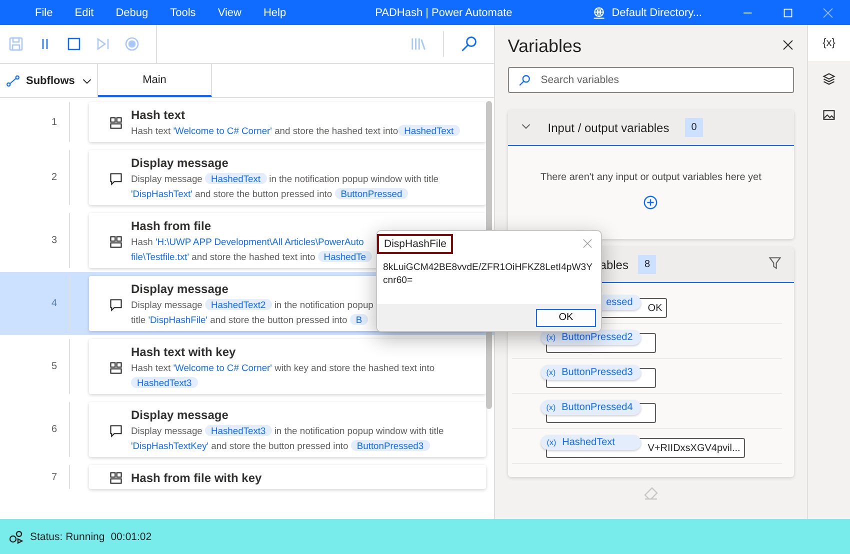 This screenshot has width=850, height=554. Describe the element at coordinates (35, 122) in the screenshot. I see `line-number: 1` at that location.